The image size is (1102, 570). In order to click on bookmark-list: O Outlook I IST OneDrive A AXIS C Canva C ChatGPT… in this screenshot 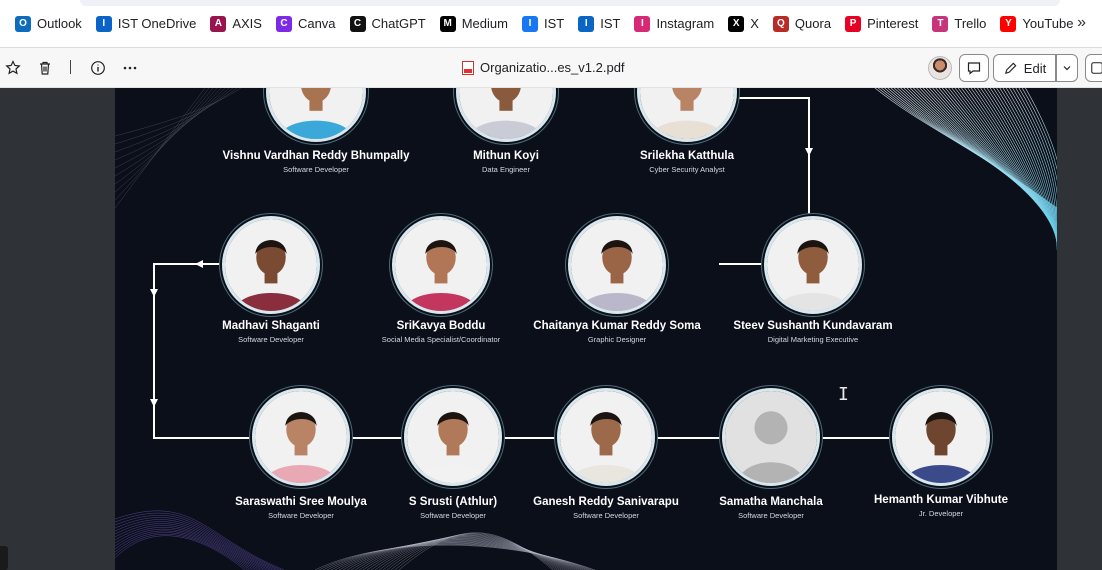, I will do `click(546, 24)`.